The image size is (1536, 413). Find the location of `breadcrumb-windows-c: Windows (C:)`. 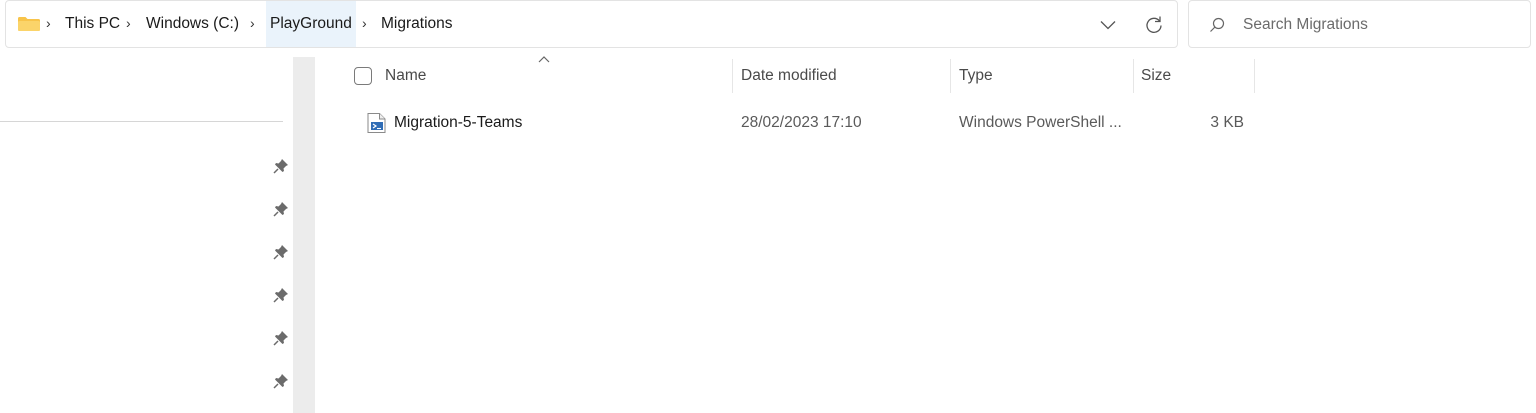

breadcrumb-windows-c: Windows (C:) is located at coordinates (192, 24).